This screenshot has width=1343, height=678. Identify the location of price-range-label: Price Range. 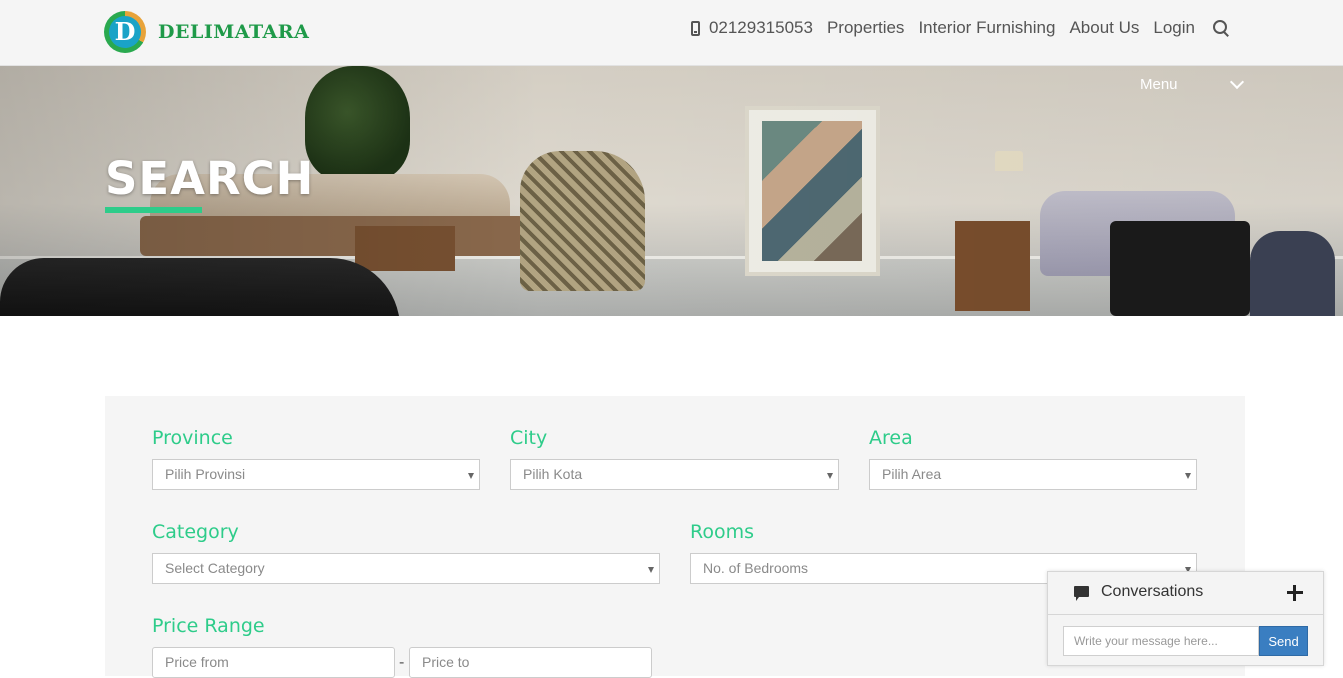
(208, 626).